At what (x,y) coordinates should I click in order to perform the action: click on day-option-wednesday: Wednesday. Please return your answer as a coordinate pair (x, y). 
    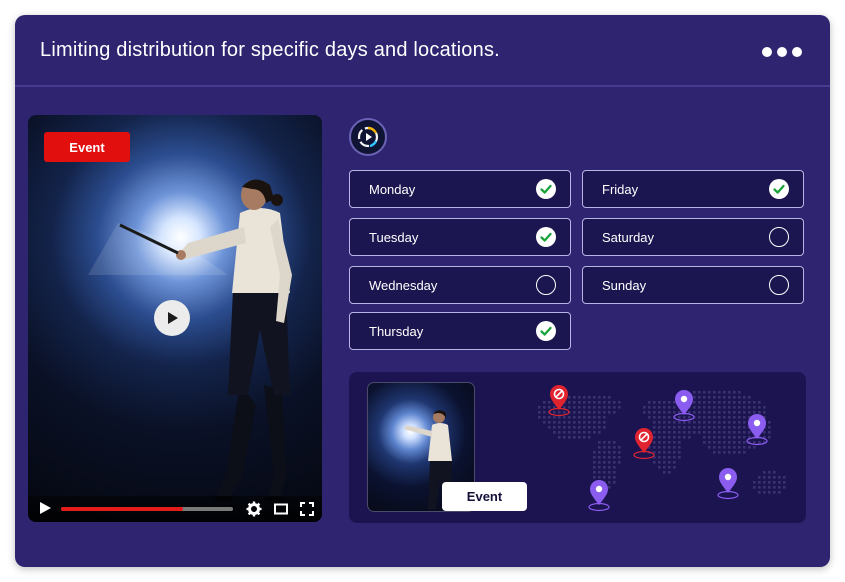
    Looking at the image, I should click on (460, 285).